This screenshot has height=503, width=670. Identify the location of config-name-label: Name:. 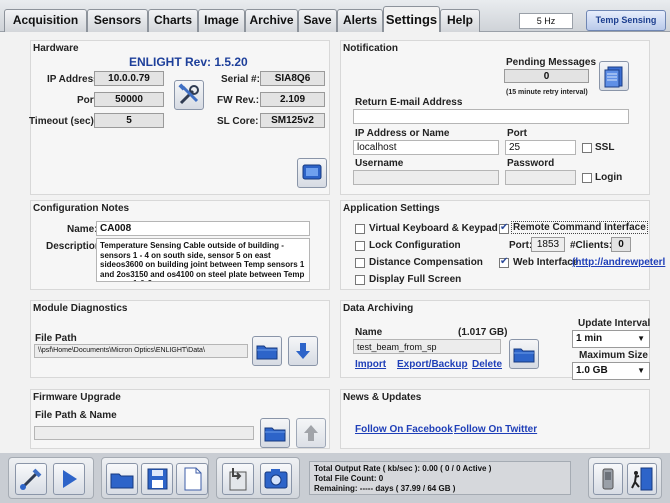
(82, 229).